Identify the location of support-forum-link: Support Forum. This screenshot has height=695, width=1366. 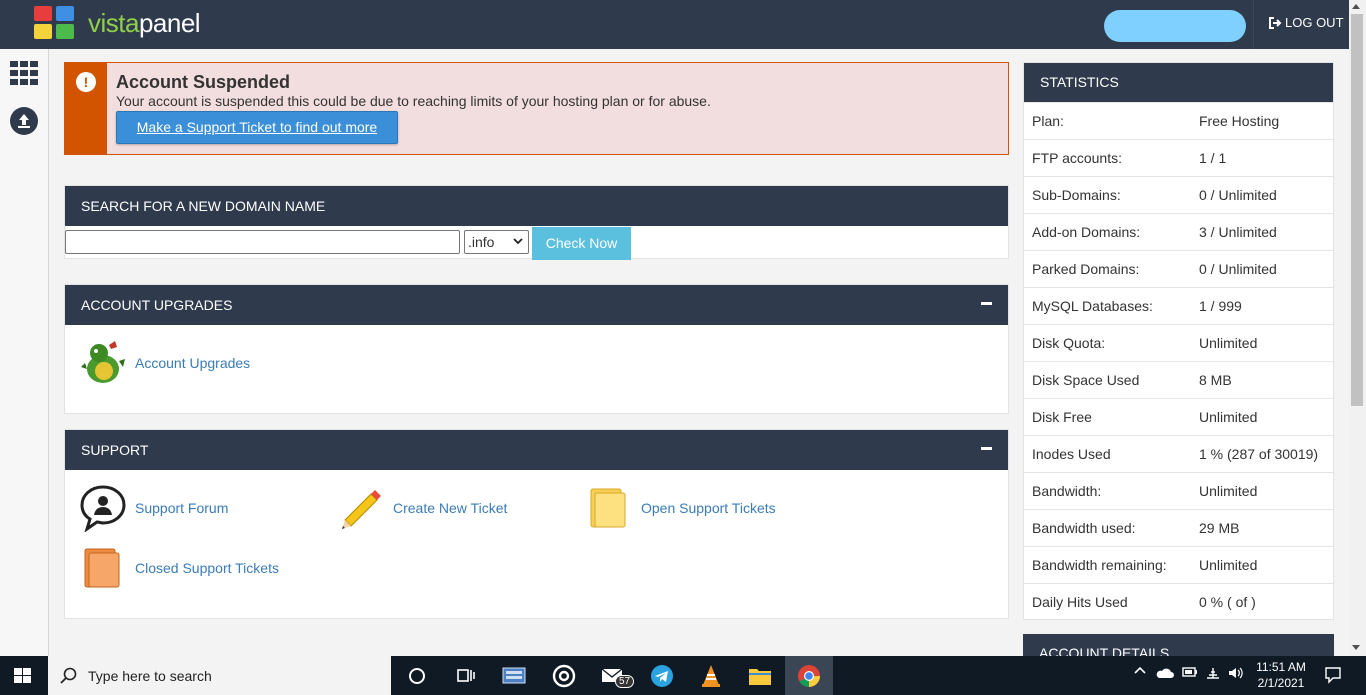
(181, 508).